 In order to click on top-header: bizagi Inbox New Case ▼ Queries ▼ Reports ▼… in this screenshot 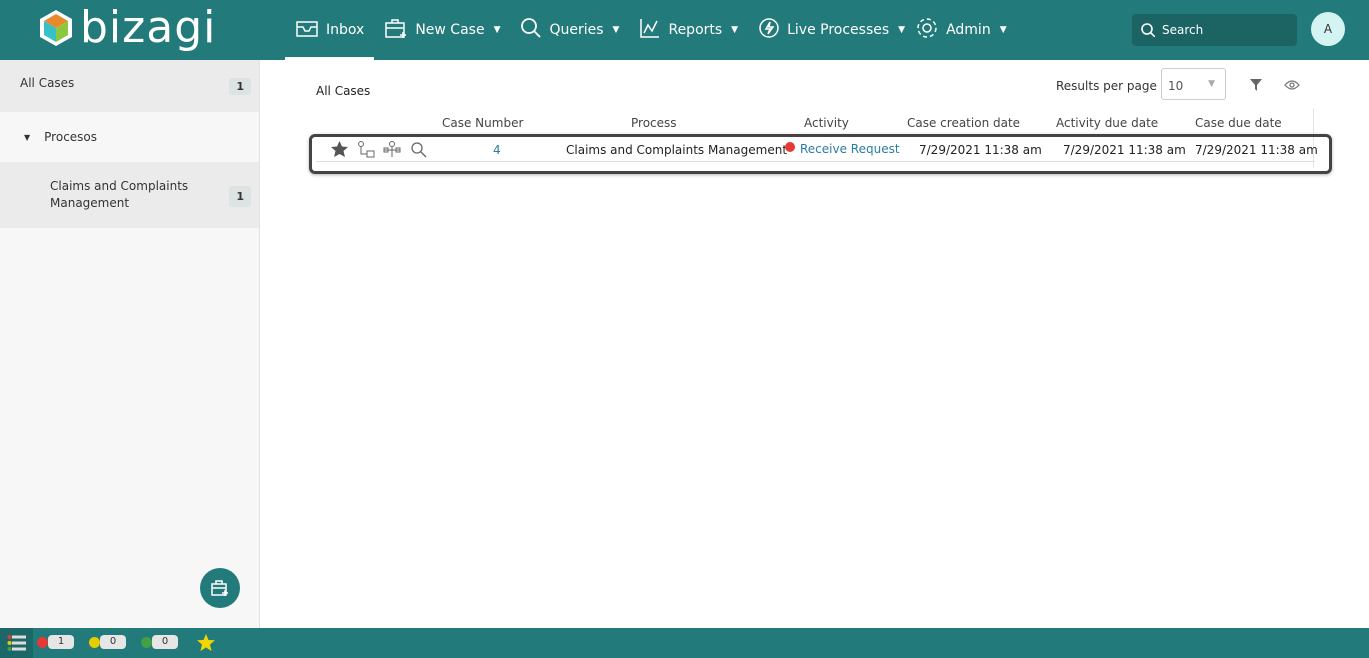, I will do `click(684, 30)`.